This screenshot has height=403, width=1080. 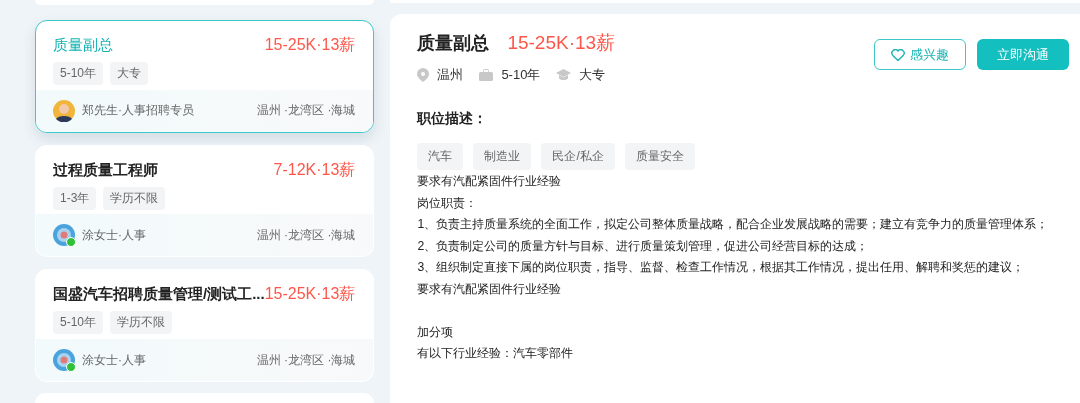 I want to click on description-text: 1、负责主持质量系统的全面工作，拟定公司整体质量战略，配合企业发展战略的需要；建立有竞争力的质量管理体系；, so click(x=733, y=224).